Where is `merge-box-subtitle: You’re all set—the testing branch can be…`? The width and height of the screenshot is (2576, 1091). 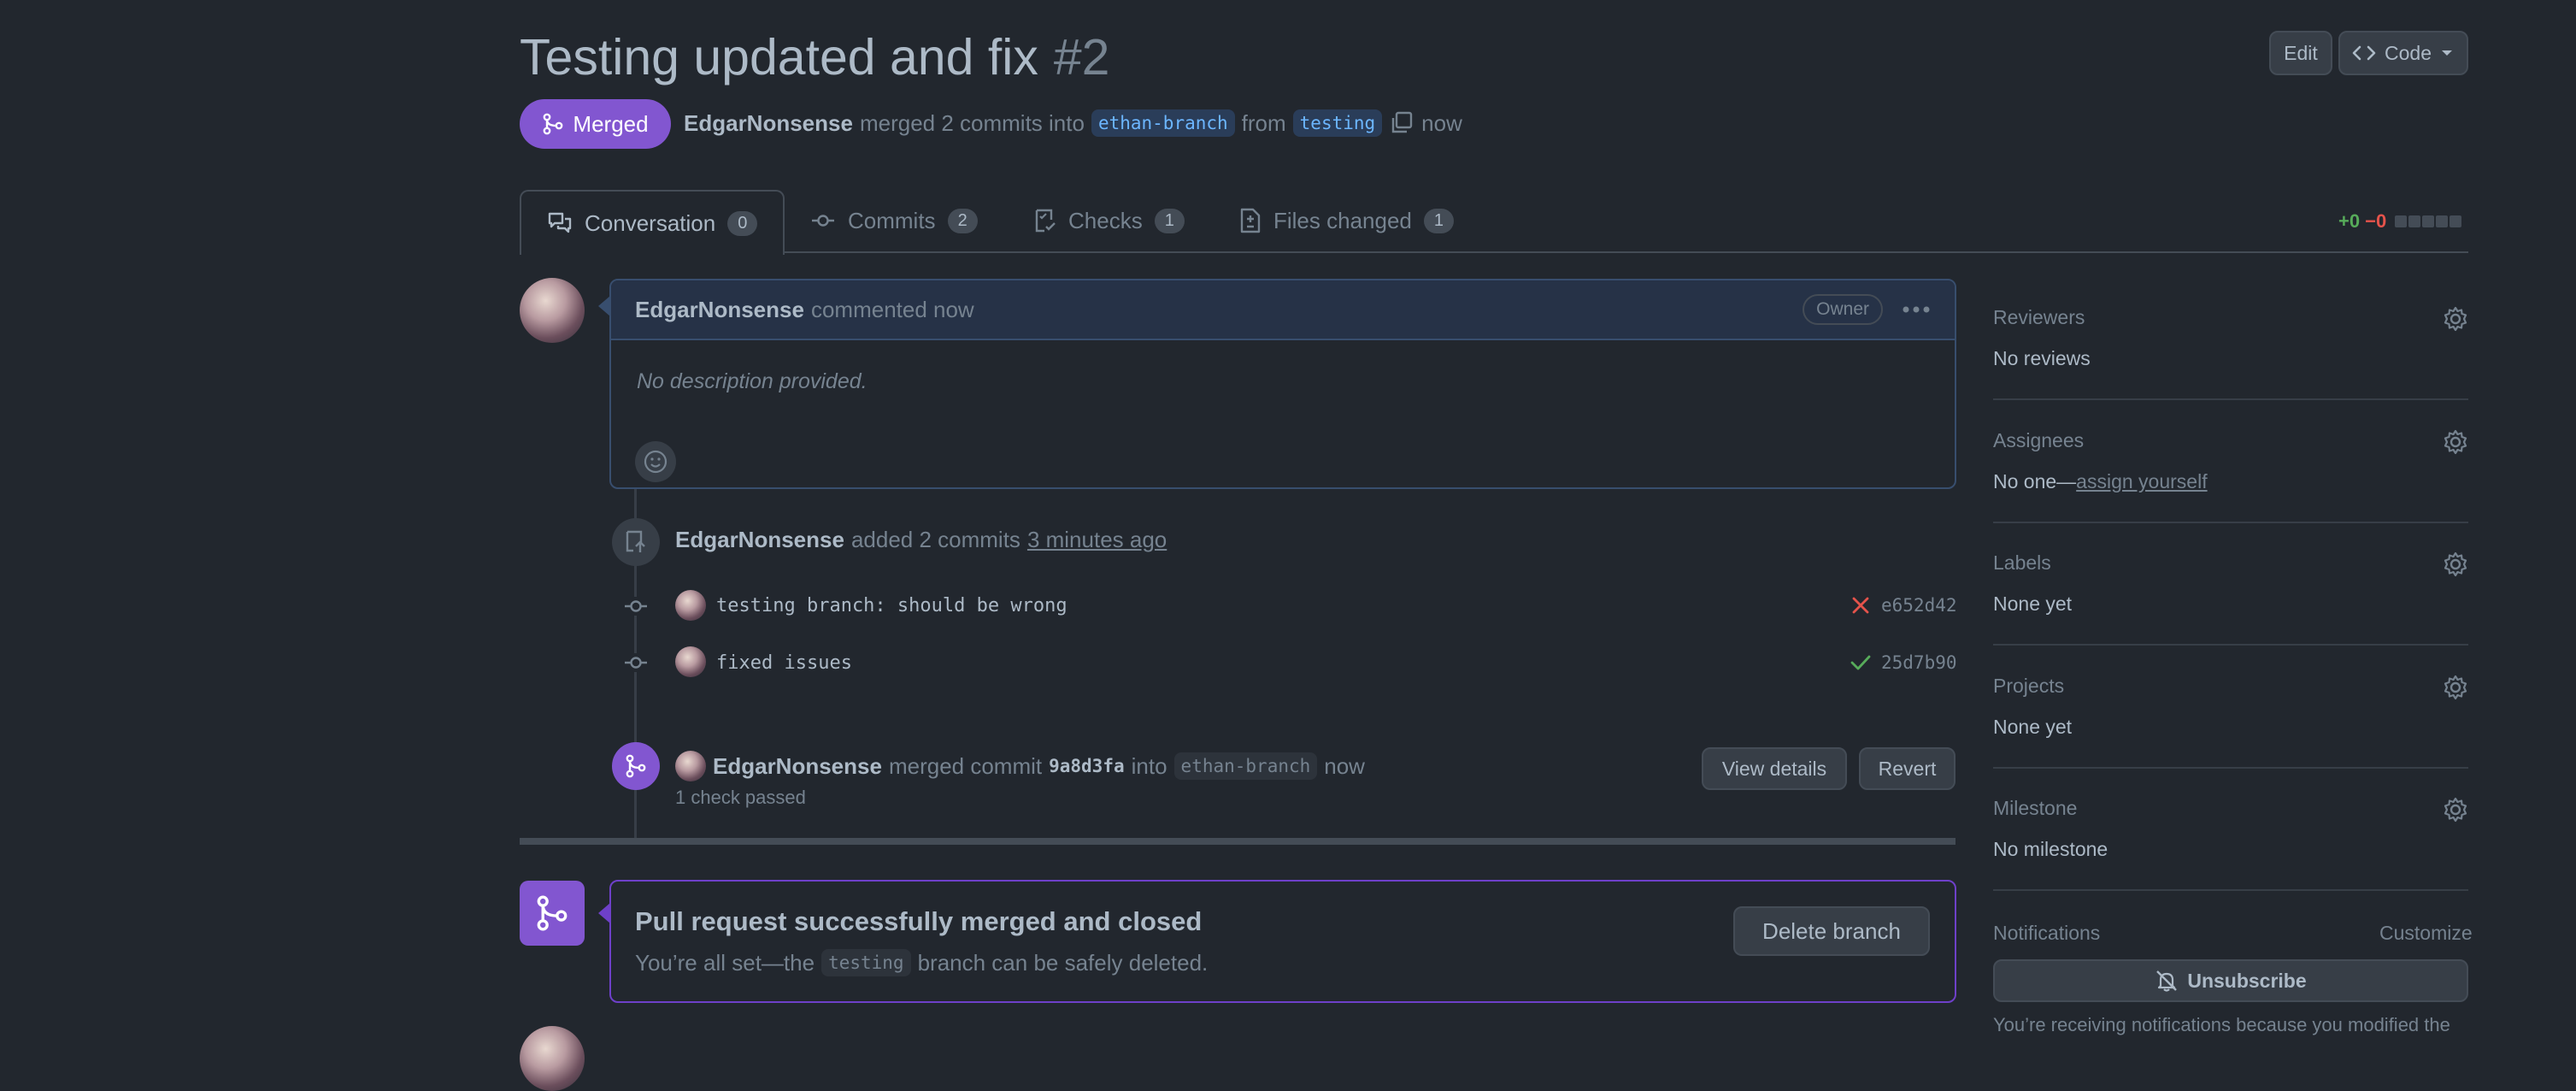 merge-box-subtitle: You’re all set—the testing branch can be… is located at coordinates (921, 962).